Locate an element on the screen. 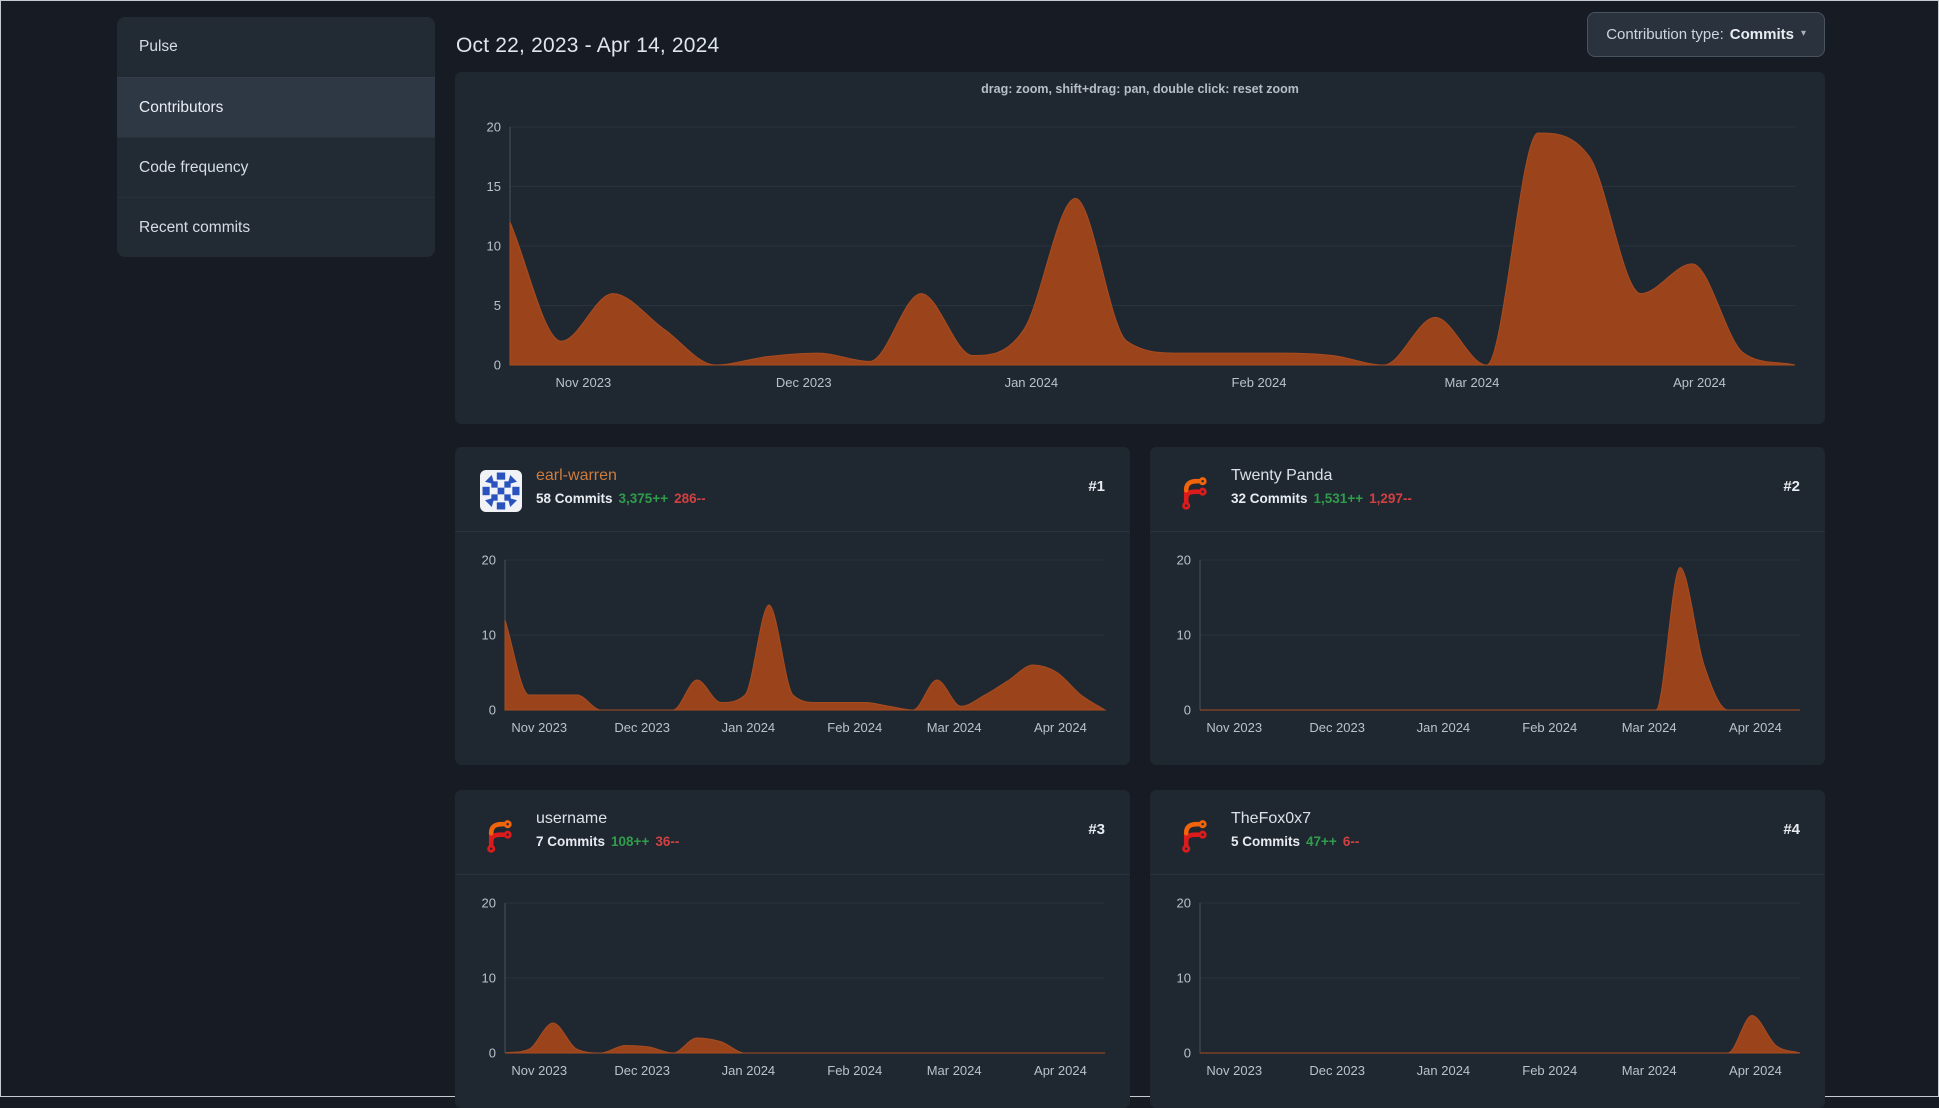  sidebar-item-pulse: Pulse is located at coordinates (276, 47).